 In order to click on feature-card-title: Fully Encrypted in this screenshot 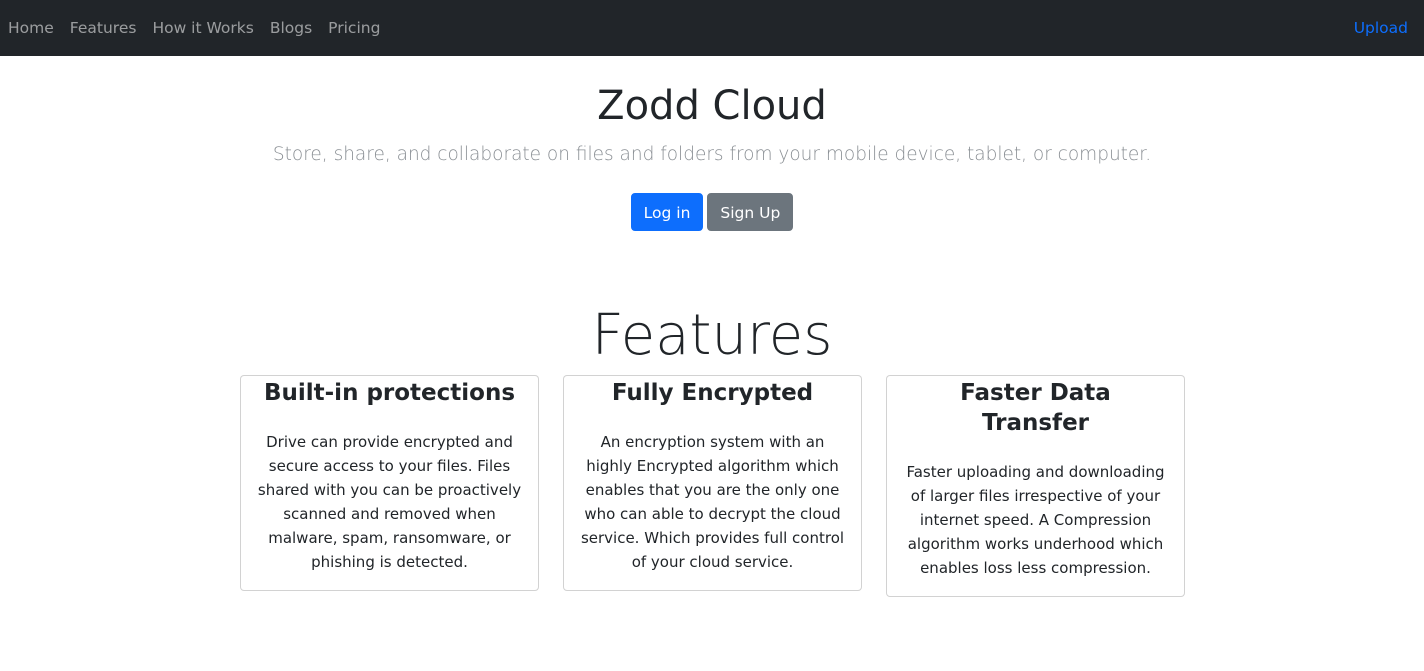, I will do `click(712, 393)`.